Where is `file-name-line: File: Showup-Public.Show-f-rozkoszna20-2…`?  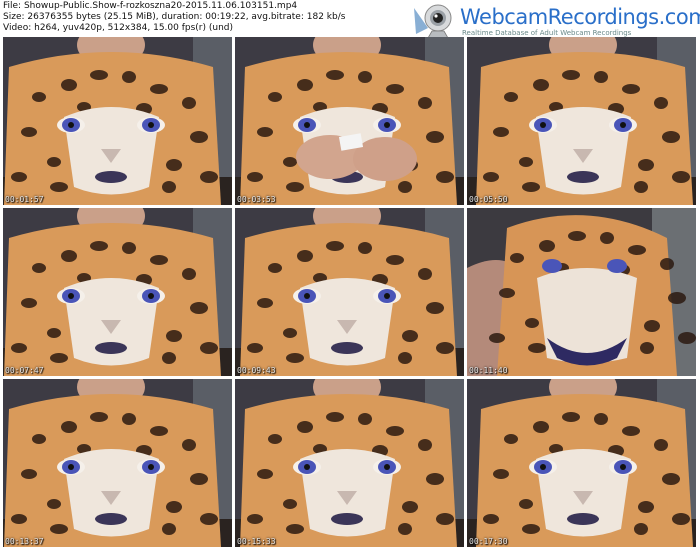
file-name-line: File: Showup-Public.Show-f-rozkoszna20-2… is located at coordinates (150, 6).